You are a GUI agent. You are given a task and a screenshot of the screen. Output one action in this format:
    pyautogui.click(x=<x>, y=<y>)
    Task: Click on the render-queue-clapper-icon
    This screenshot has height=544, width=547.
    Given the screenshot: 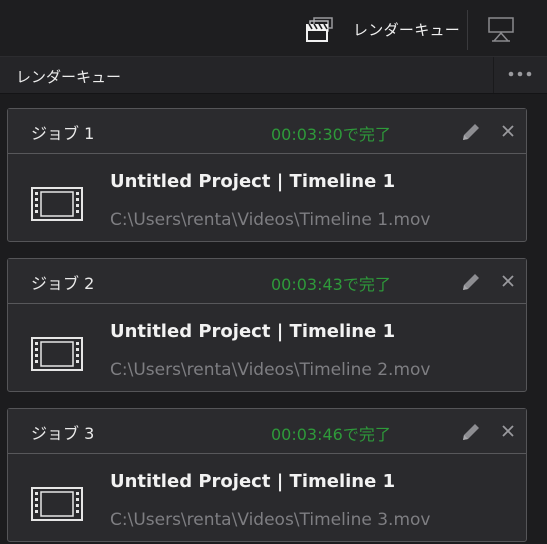 What is the action you would take?
    pyautogui.click(x=320, y=30)
    